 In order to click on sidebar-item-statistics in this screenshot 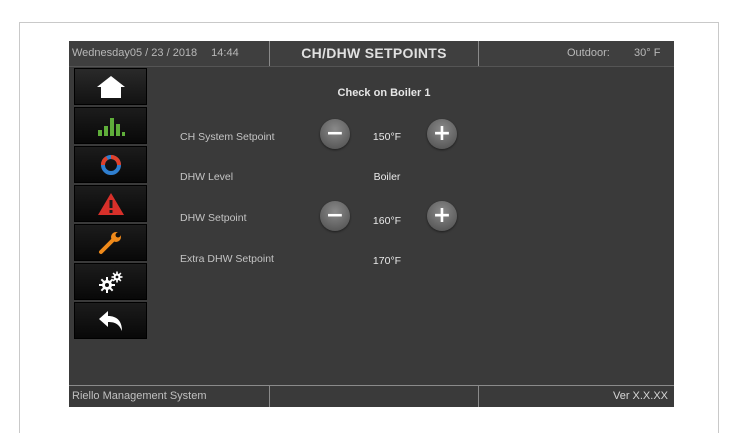, I will do `click(110, 125)`.